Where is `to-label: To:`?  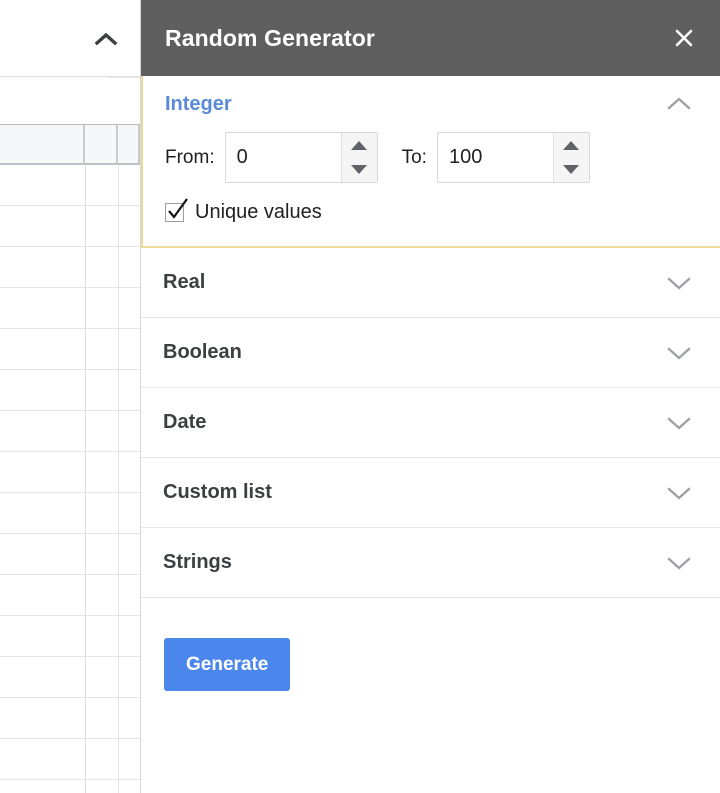 to-label: To: is located at coordinates (414, 157).